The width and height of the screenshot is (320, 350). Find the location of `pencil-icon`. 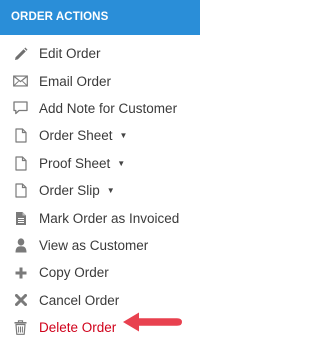

pencil-icon is located at coordinates (20, 53).